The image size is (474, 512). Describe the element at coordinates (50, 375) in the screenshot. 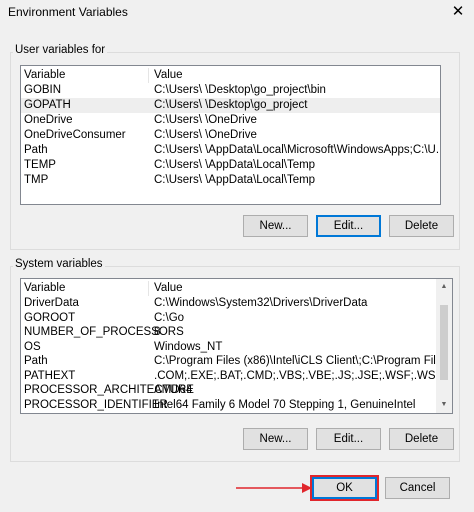

I see `variable-name: PATHEXT` at that location.